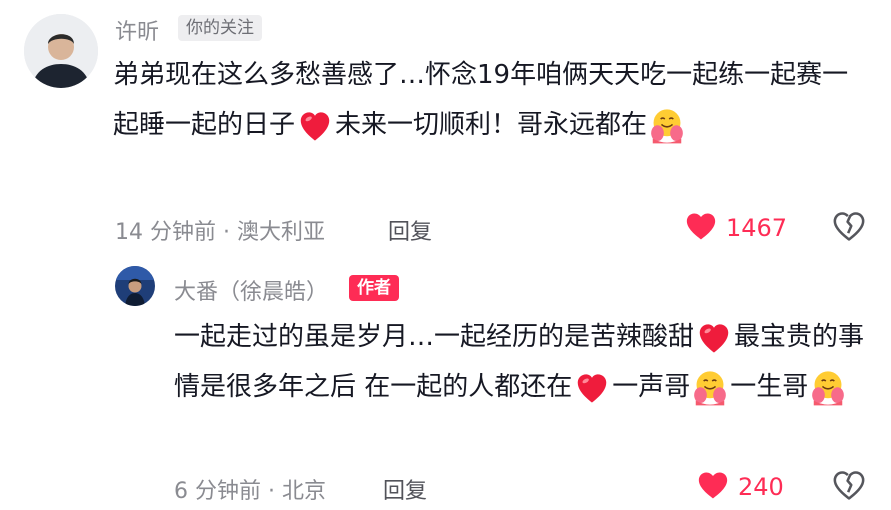 Image resolution: width=891 pixels, height=510 pixels. I want to click on reply-time-location: 6 分钟前 · 北京, so click(250, 491).